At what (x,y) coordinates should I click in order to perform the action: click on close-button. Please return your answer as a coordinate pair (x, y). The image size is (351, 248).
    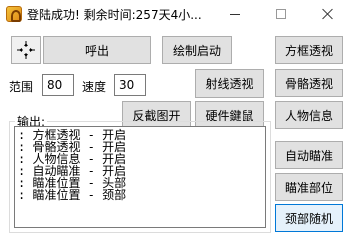
    Looking at the image, I should click on (328, 14).